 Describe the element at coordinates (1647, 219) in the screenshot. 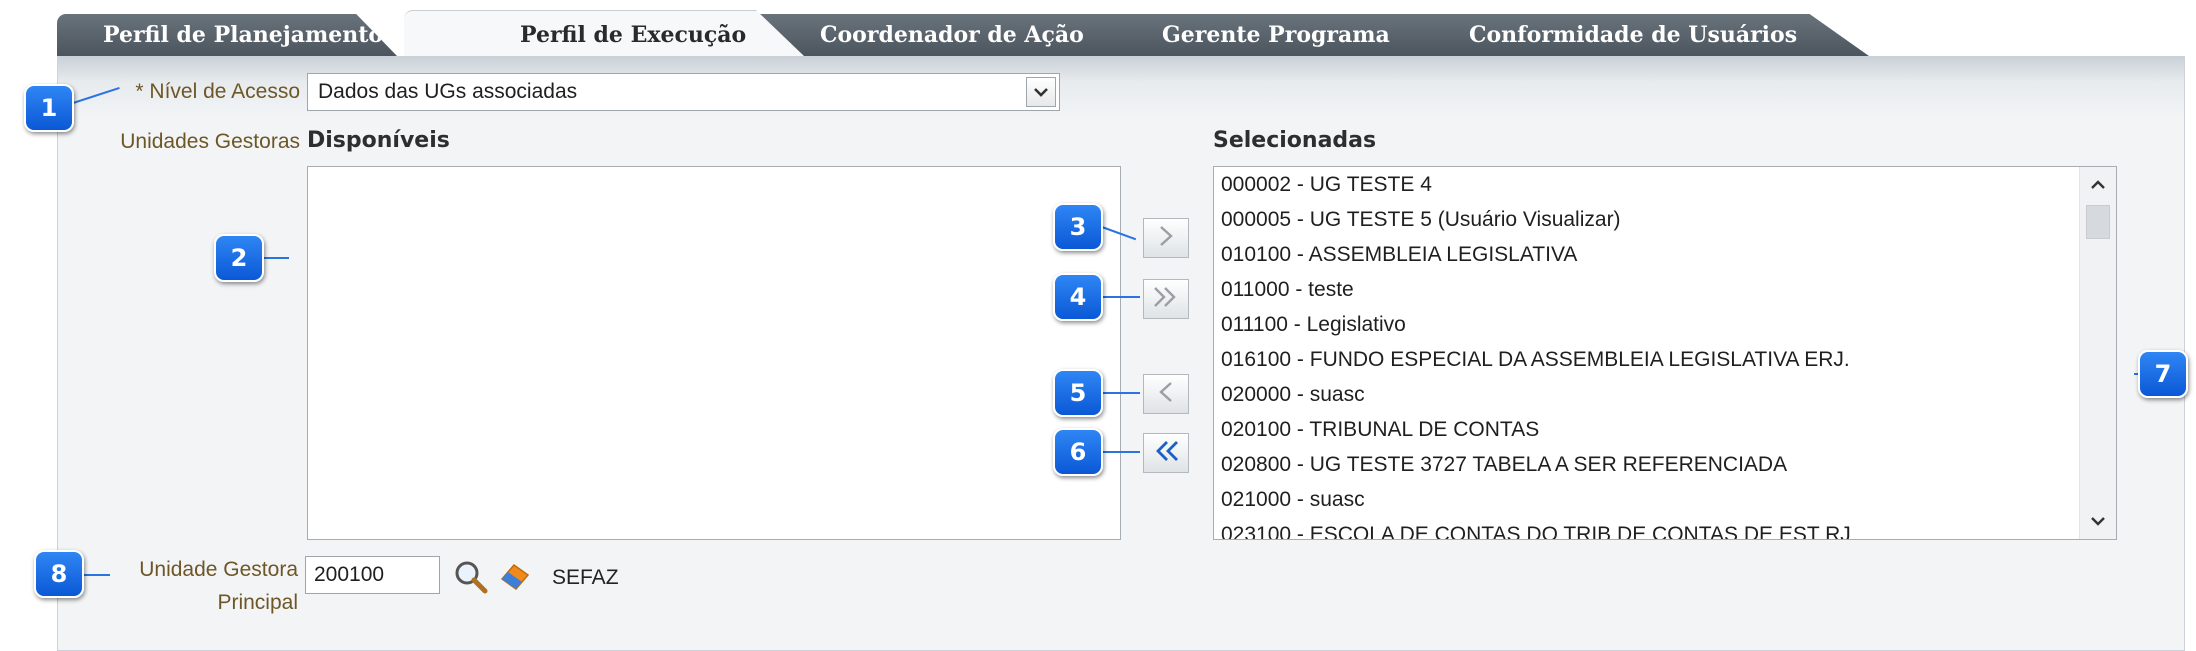

I see `list-item: 000005 - UG TESTE 5 (Usuário Visualizar)` at that location.